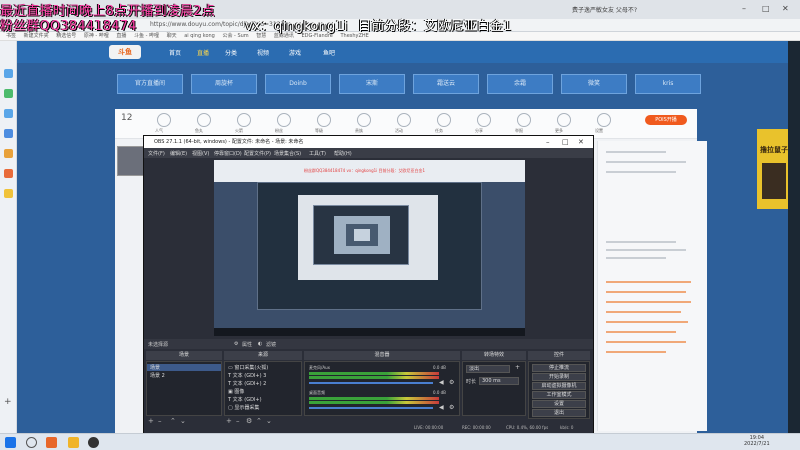 The image size is (800, 450). What do you see at coordinates (239, 130) in the screenshot?
I see `room-tool-label: 火箭` at bounding box center [239, 130].